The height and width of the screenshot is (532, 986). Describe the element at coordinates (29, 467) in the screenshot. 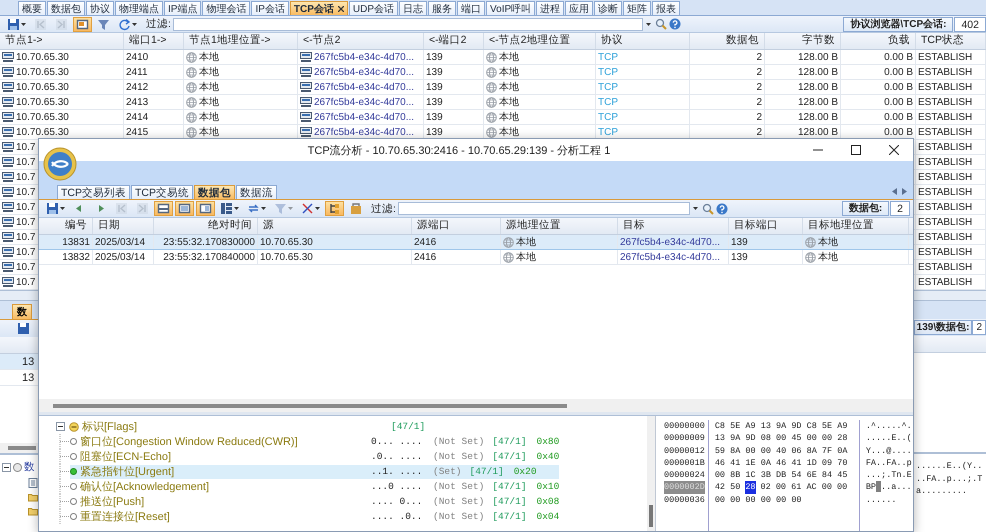

I see `tree-item: 数` at that location.